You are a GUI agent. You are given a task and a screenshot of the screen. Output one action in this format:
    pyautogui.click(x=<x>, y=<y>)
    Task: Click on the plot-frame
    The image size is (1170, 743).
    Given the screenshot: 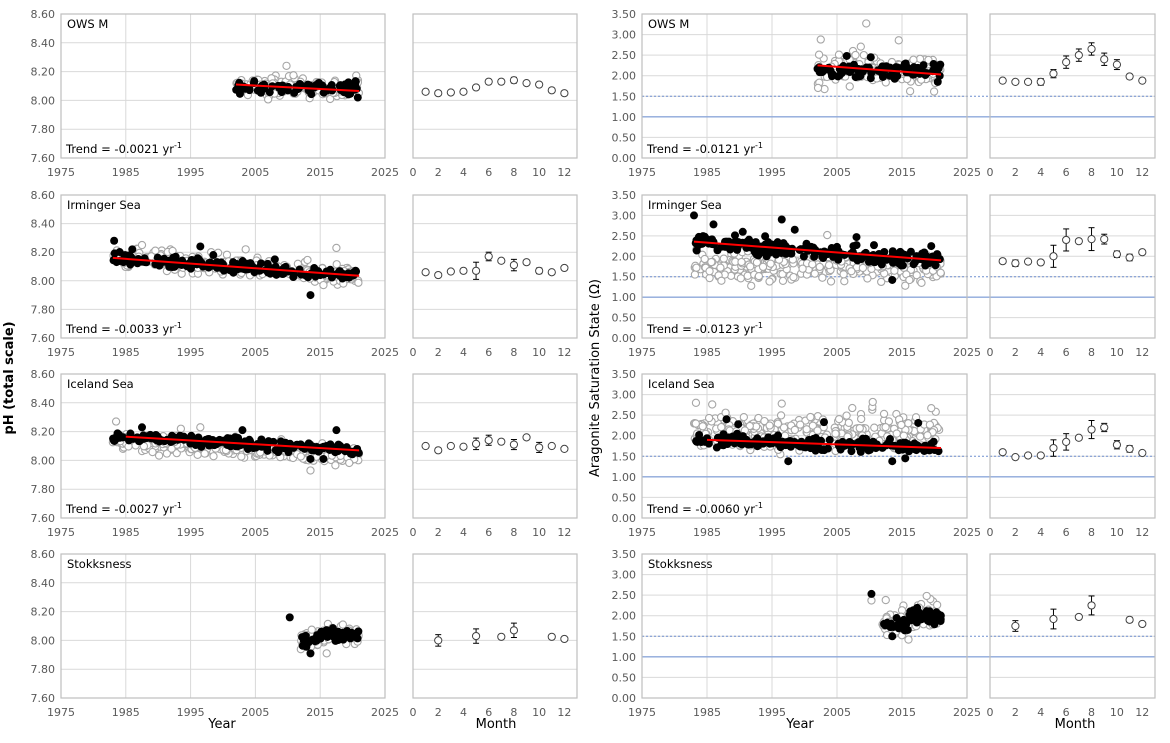 What is the action you would take?
    pyautogui.click(x=495, y=86)
    